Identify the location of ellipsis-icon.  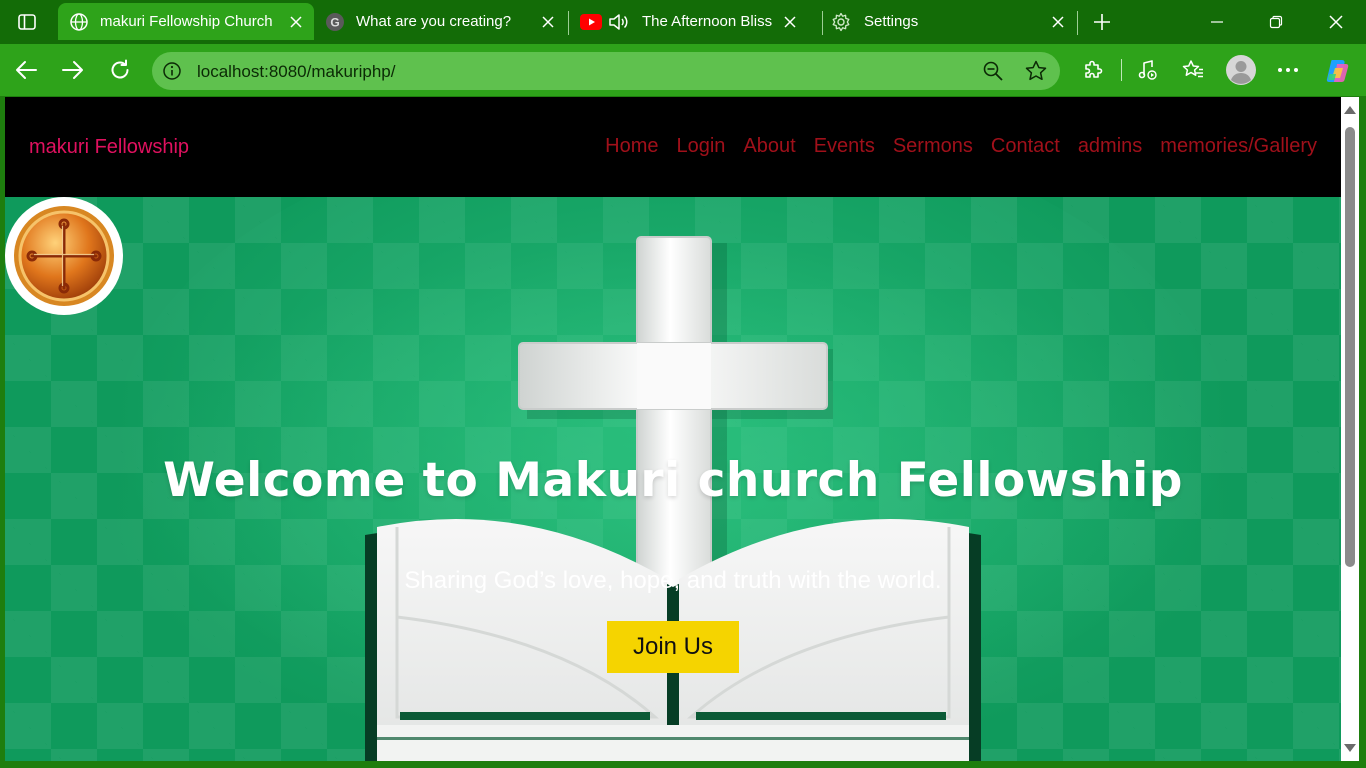
(1288, 70).